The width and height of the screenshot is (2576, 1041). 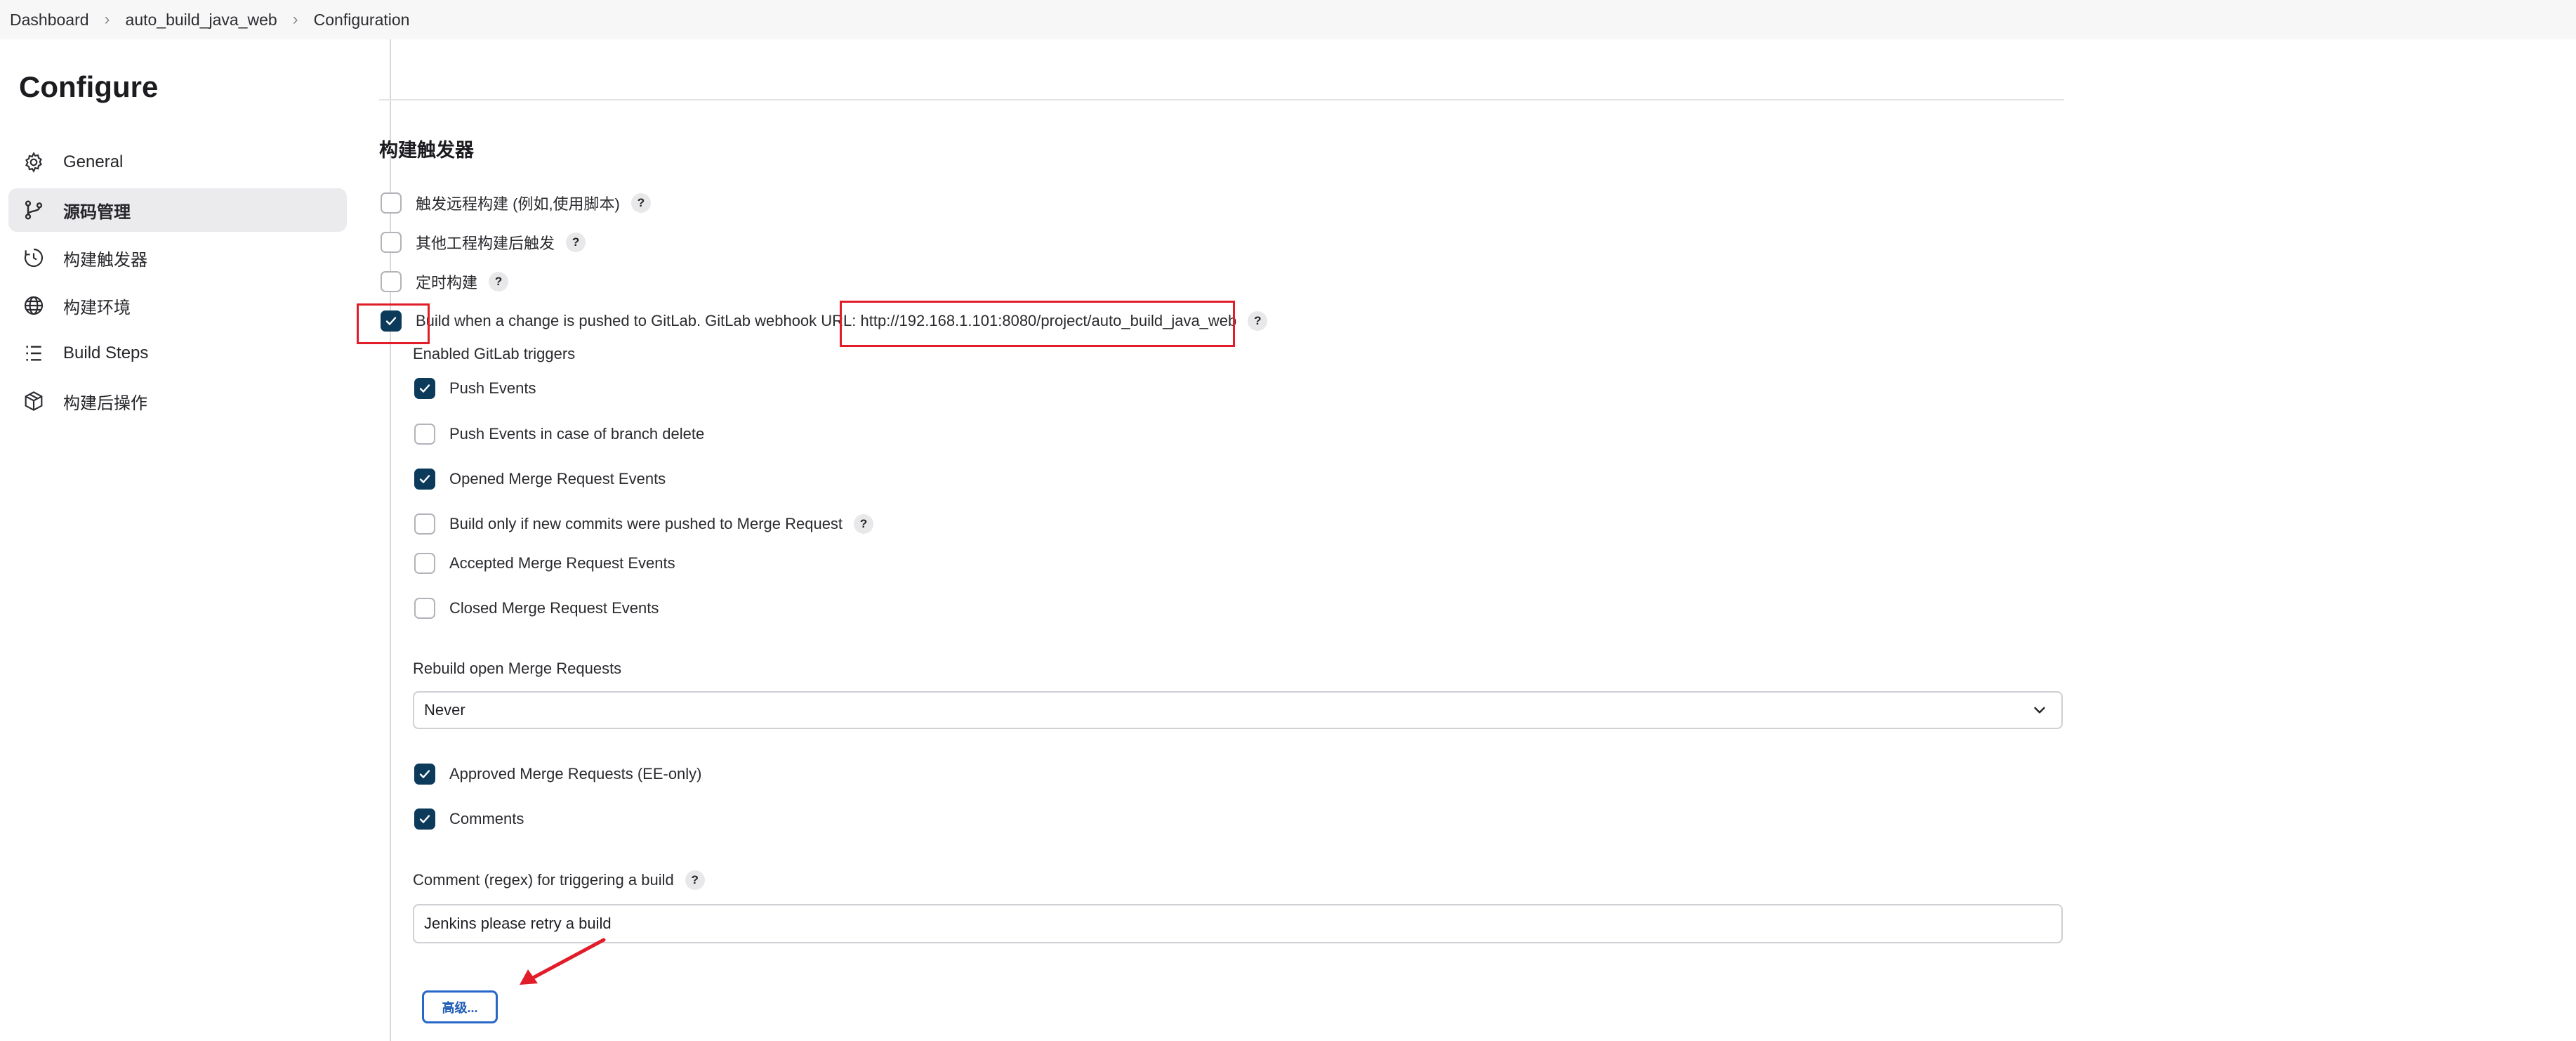 I want to click on clock-icon, so click(x=33, y=258).